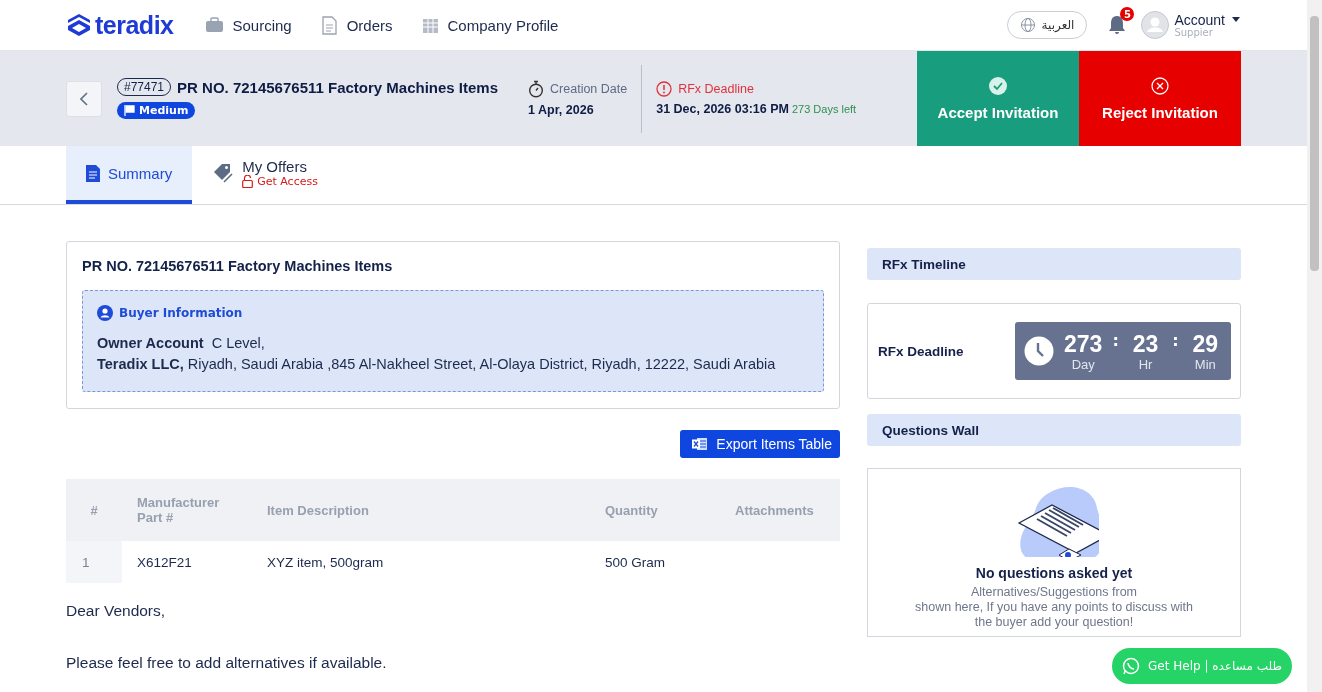  I want to click on countdown-value: 23, so click(1145, 343).